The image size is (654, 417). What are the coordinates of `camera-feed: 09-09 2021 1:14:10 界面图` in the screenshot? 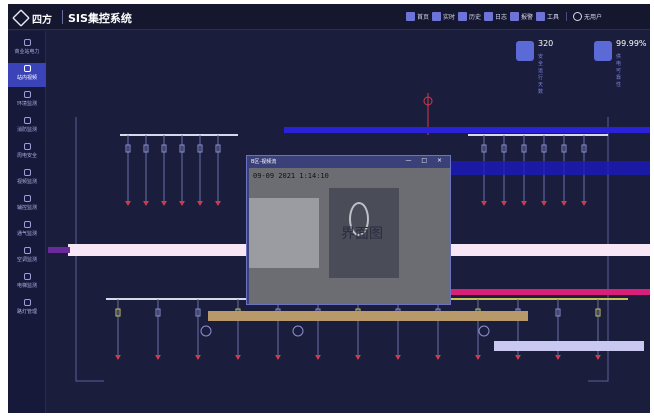 It's located at (349, 236).